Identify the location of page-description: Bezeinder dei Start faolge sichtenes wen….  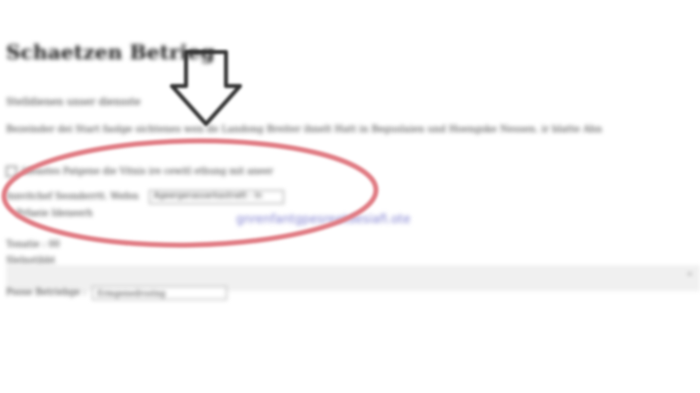
(304, 129).